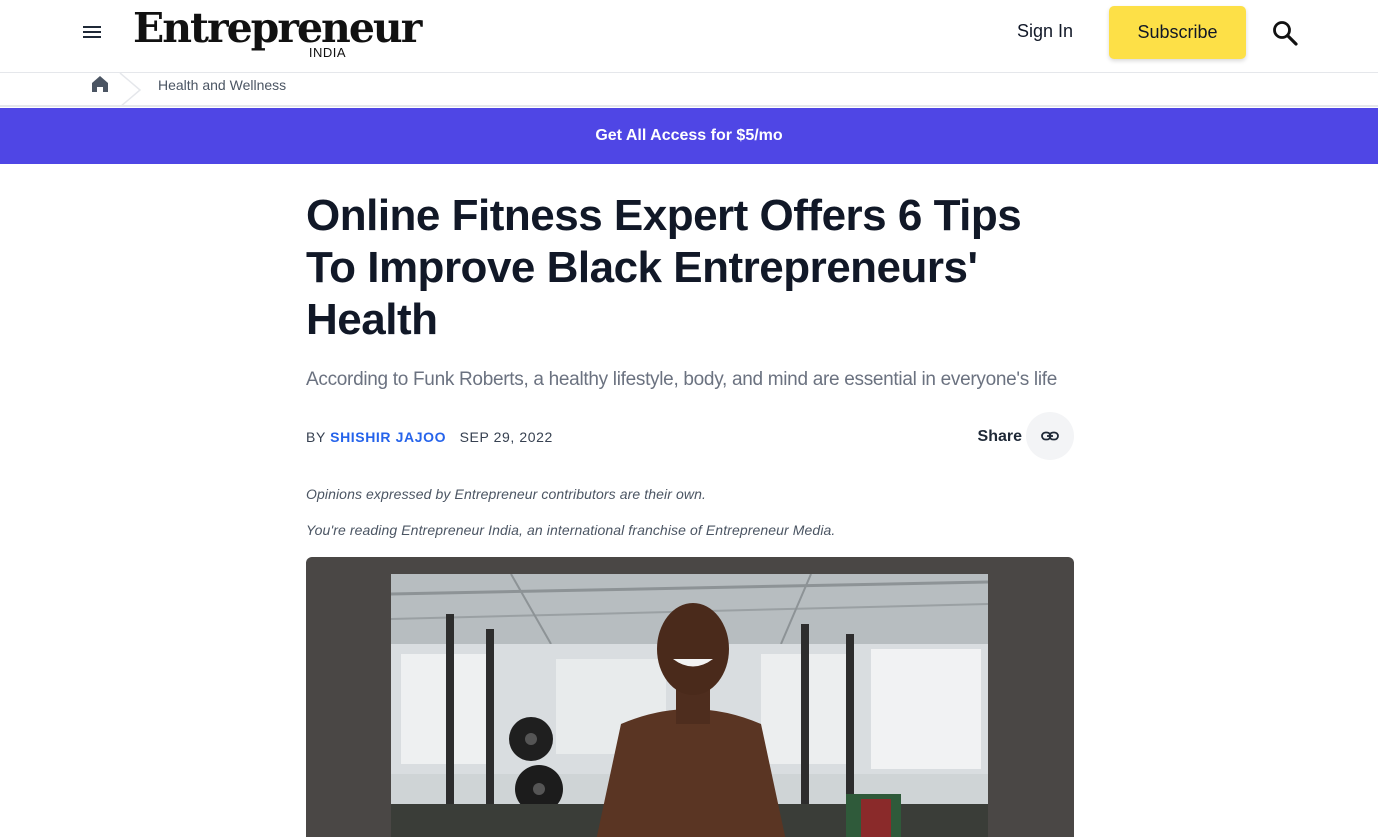 This screenshot has width=1378, height=837. What do you see at coordinates (689, 90) in the screenshot?
I see `breadcrumb: Health and Wellness` at bounding box center [689, 90].